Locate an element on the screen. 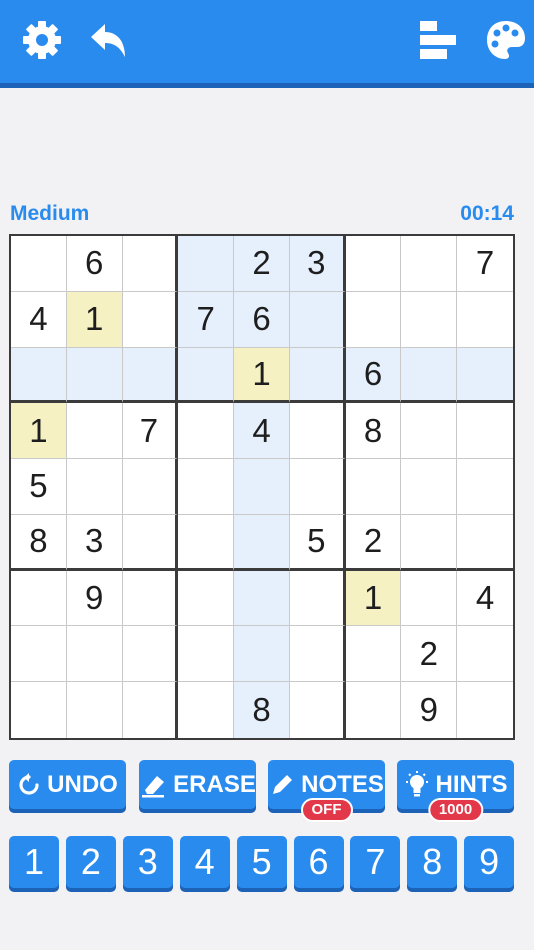 This screenshot has width=534, height=950. number-button-1: 1 is located at coordinates (34, 862).